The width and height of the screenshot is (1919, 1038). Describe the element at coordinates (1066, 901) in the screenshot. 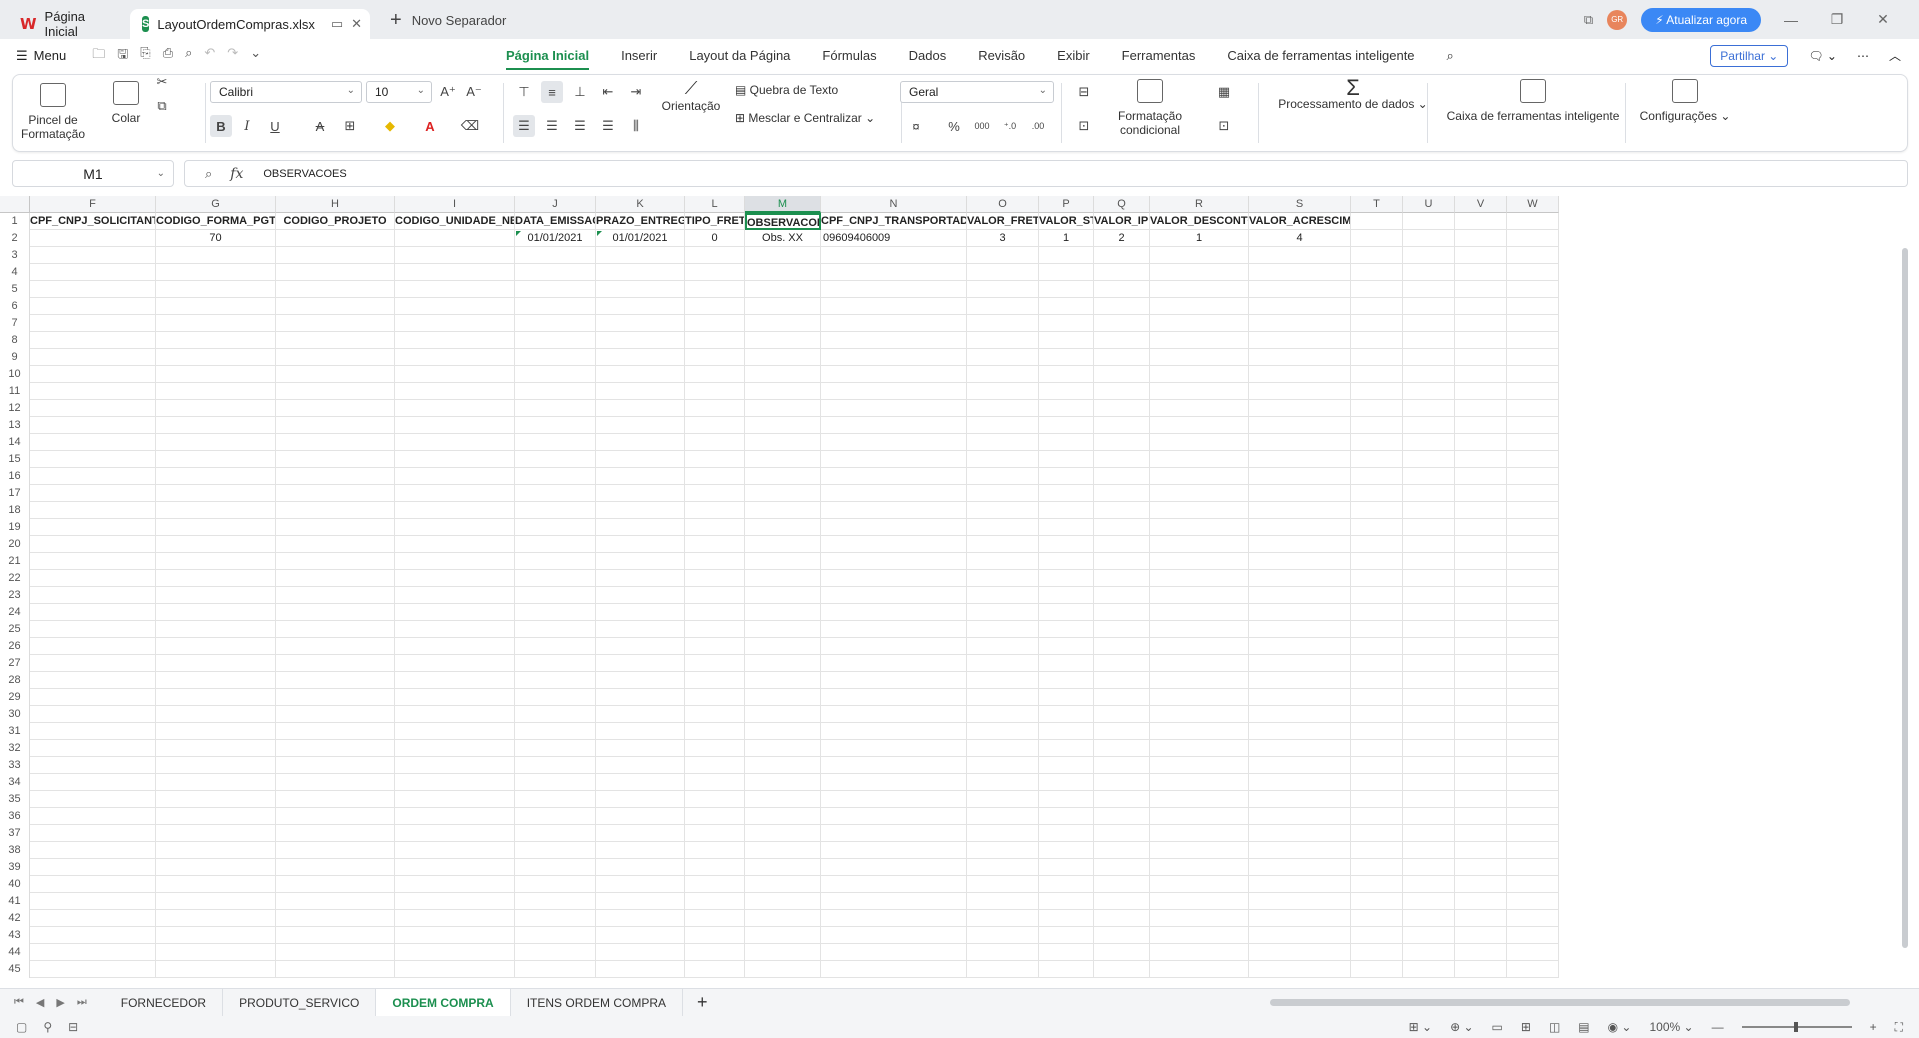

I see `cell-p41` at that location.